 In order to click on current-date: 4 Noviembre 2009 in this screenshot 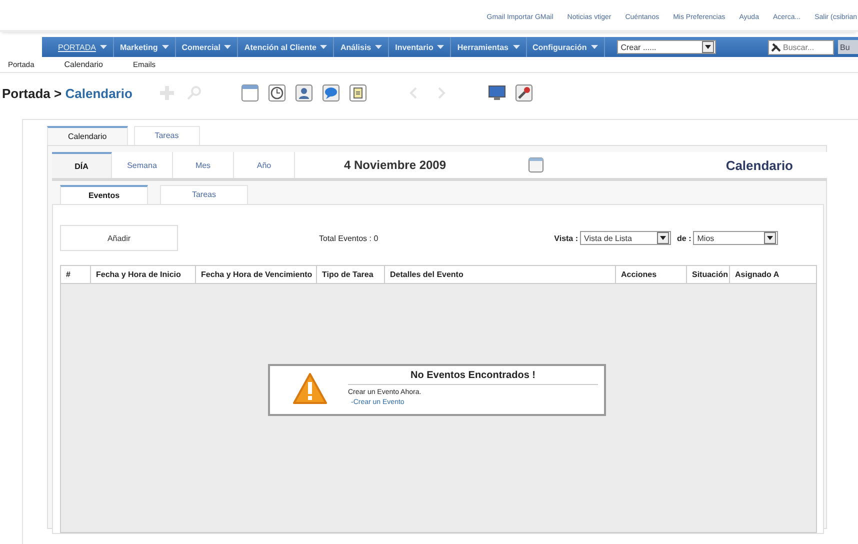, I will do `click(395, 165)`.